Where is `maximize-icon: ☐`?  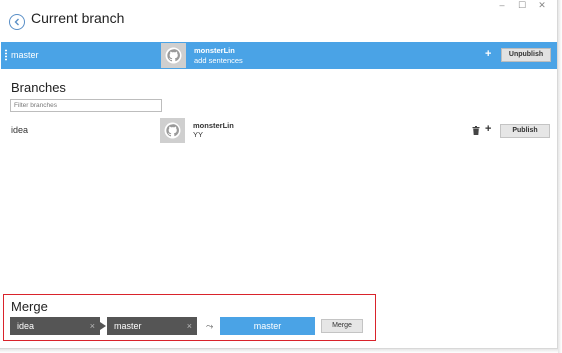 maximize-icon: ☐ is located at coordinates (522, 5).